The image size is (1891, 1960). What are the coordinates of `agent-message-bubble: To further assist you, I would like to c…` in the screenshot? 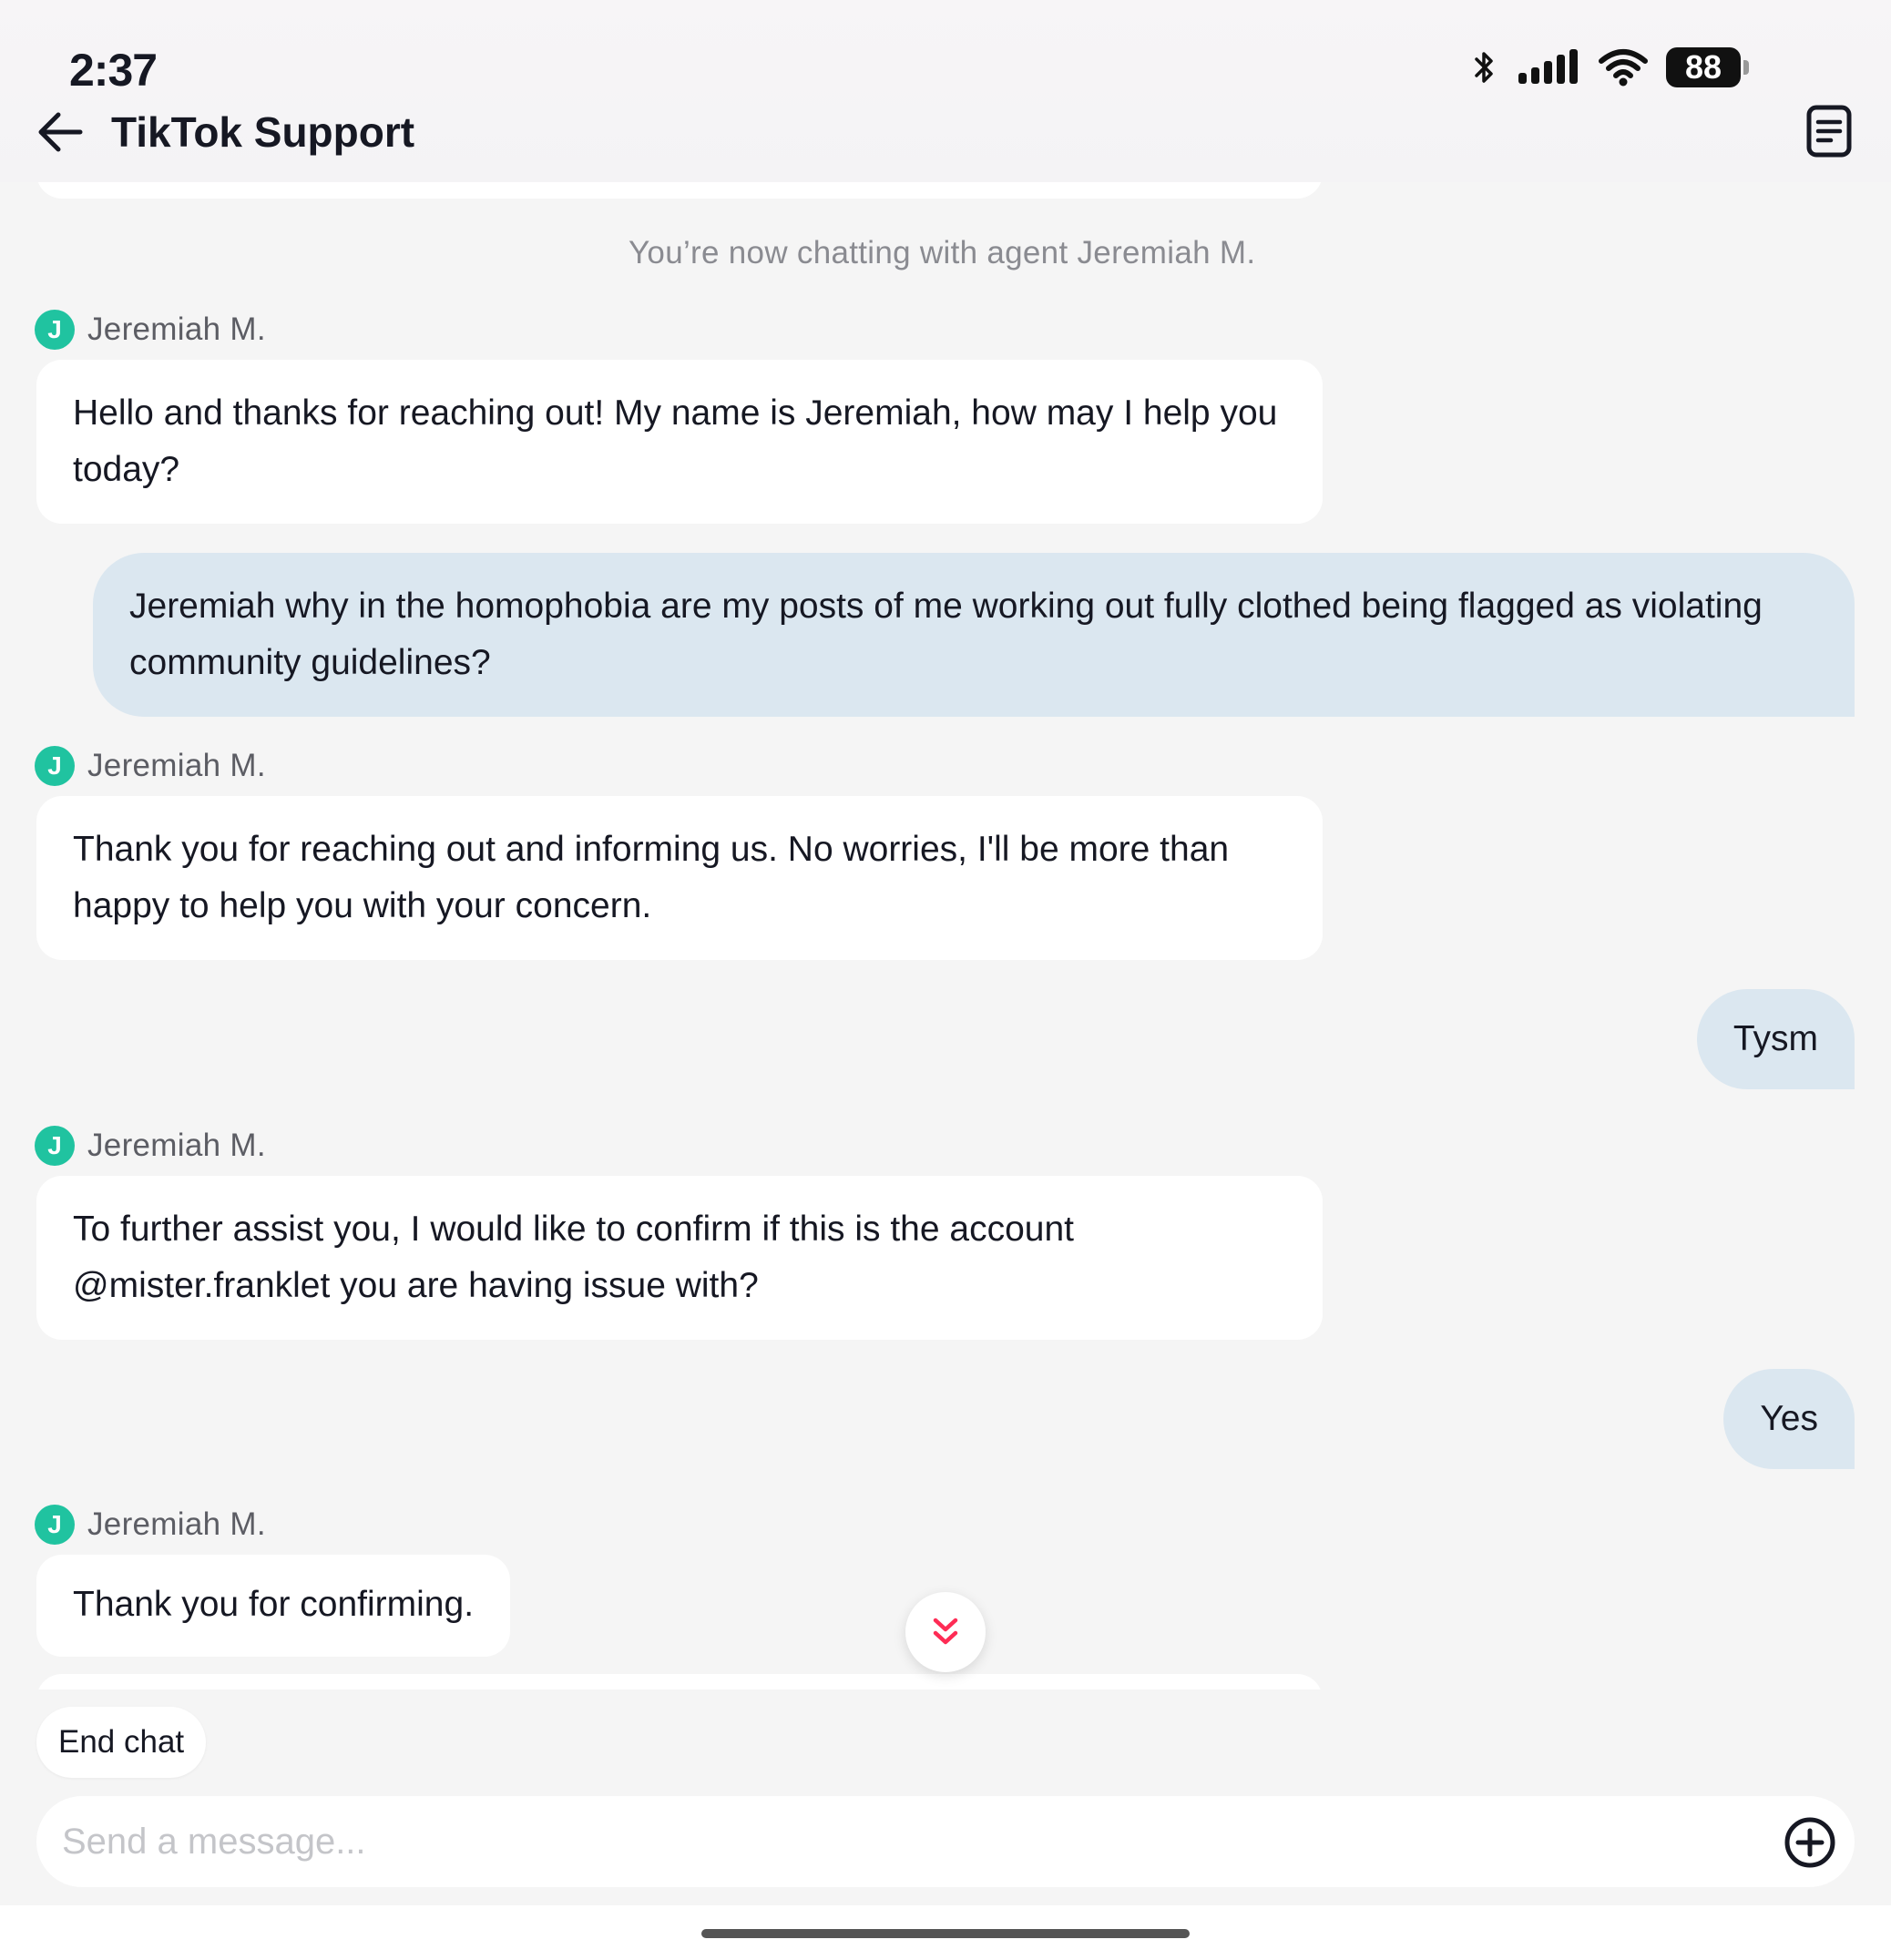 It's located at (680, 1258).